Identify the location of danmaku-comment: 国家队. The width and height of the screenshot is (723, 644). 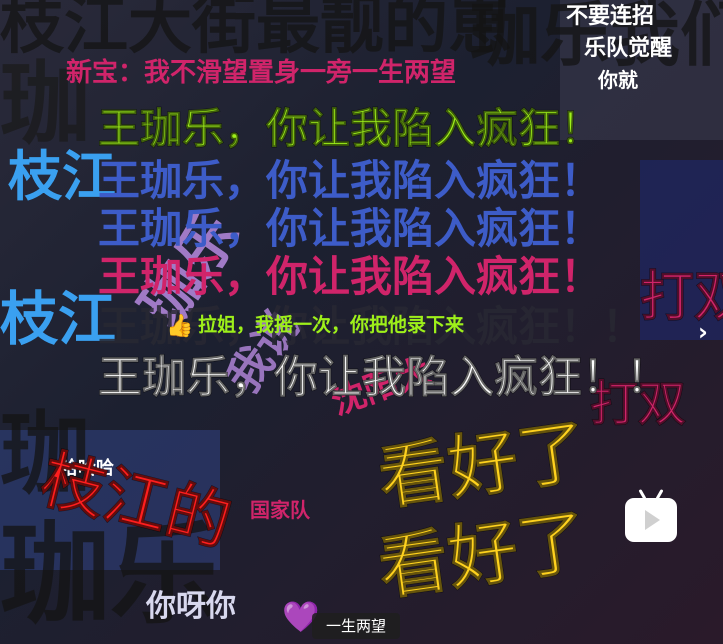
(280, 510).